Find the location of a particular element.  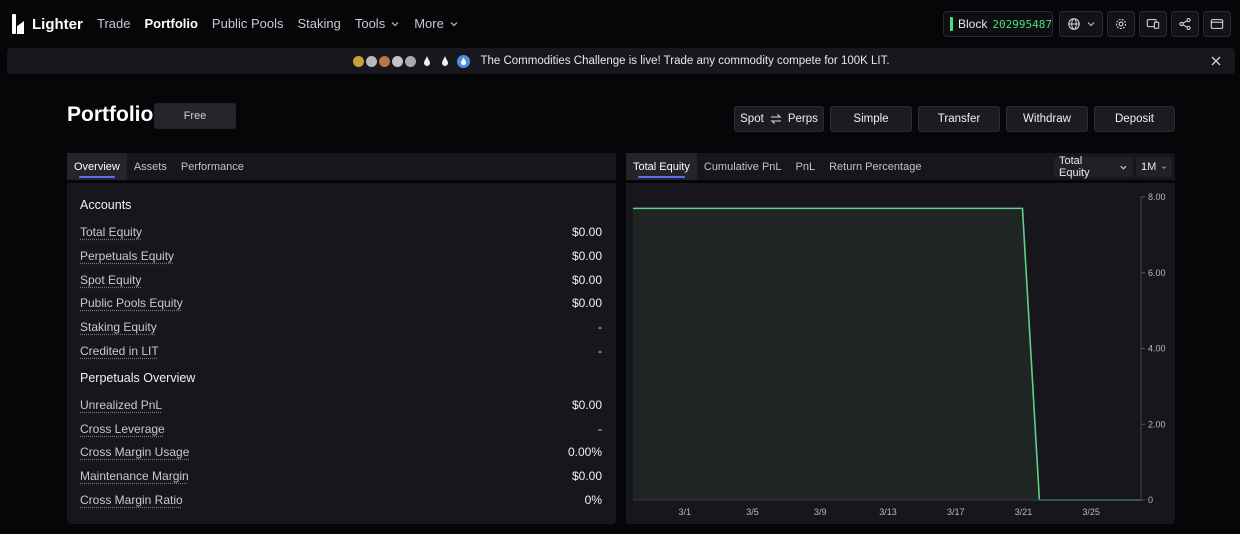

share-icon is located at coordinates (1185, 24).